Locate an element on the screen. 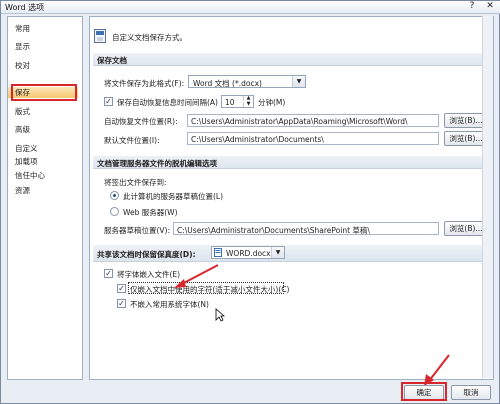 This screenshot has height=404, width=500. server-section-title: 文档管理服务器文件的脱机编辑选项 is located at coordinates (157, 163).